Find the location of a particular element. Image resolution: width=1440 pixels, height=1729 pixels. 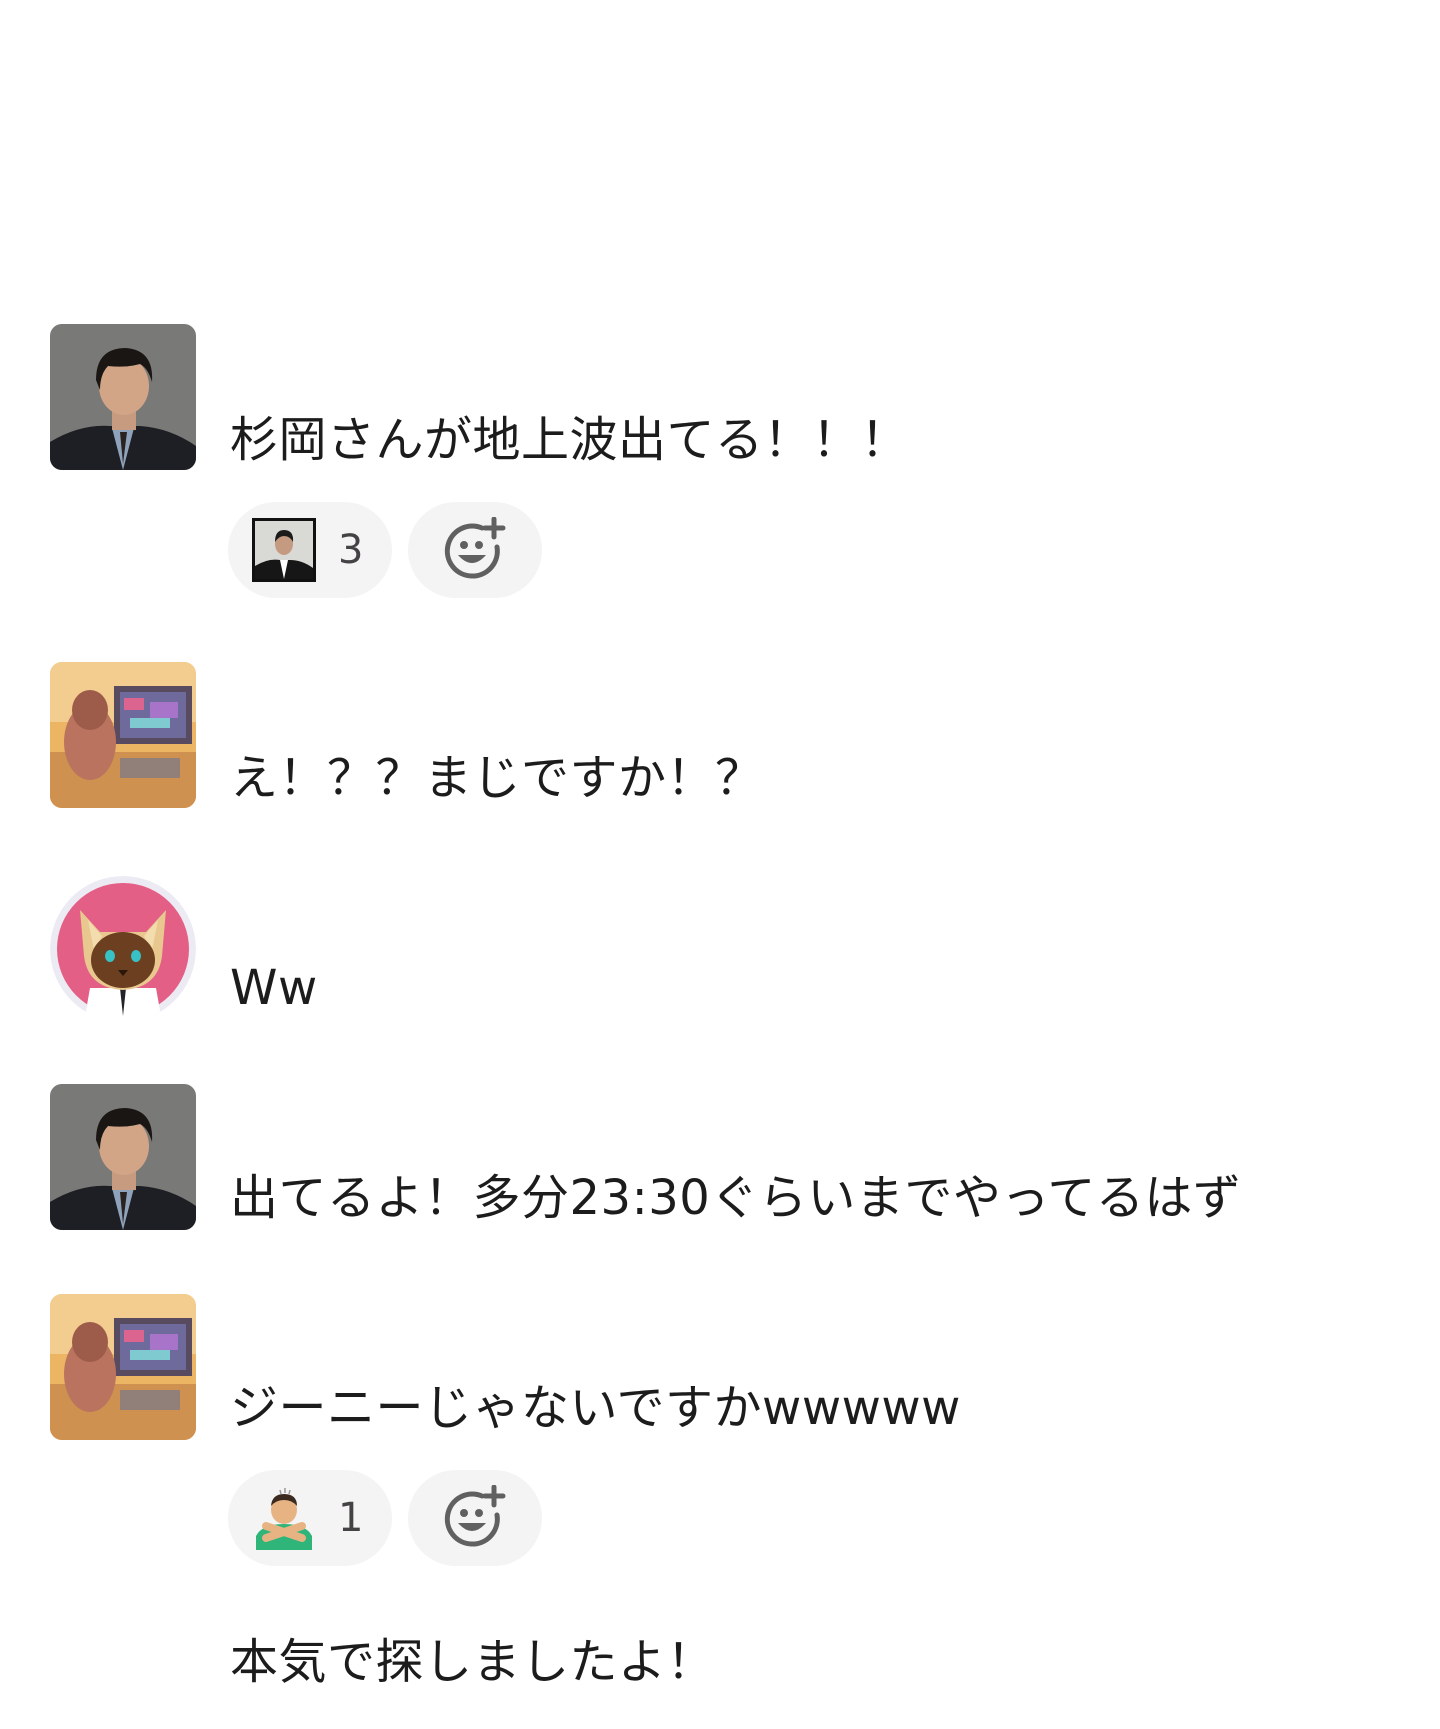

reaction-pill: 3 is located at coordinates (310, 550).